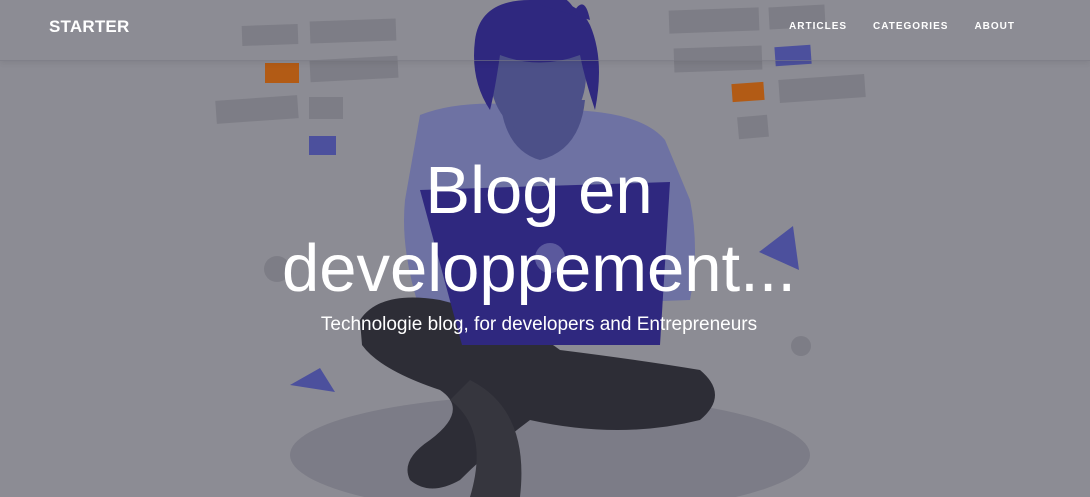  Describe the element at coordinates (539, 190) in the screenshot. I see `hero-title-line1: Blog en` at that location.